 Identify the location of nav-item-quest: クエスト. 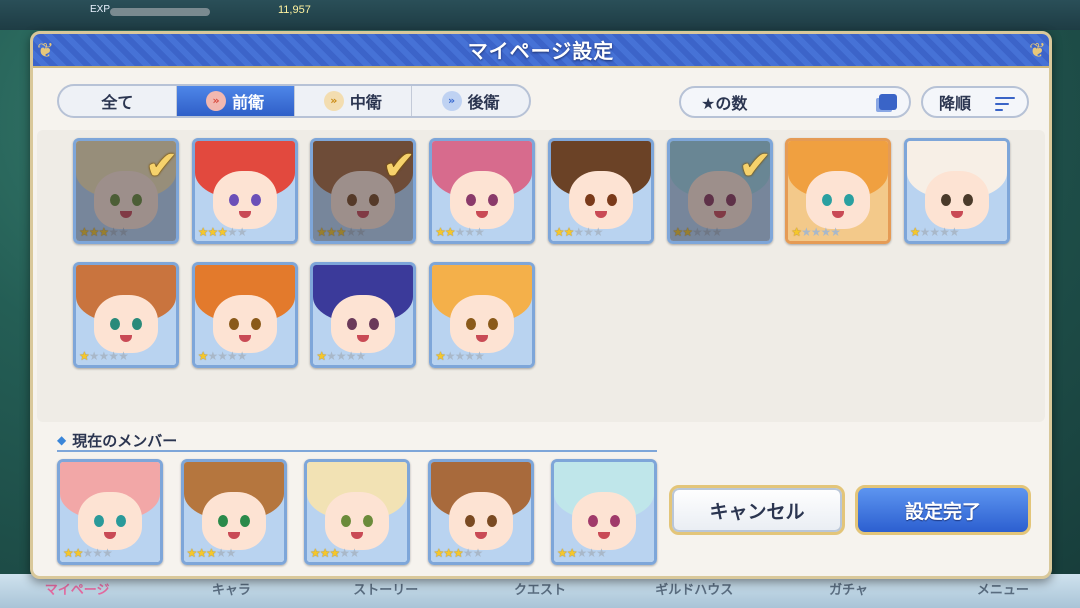
(540, 591).